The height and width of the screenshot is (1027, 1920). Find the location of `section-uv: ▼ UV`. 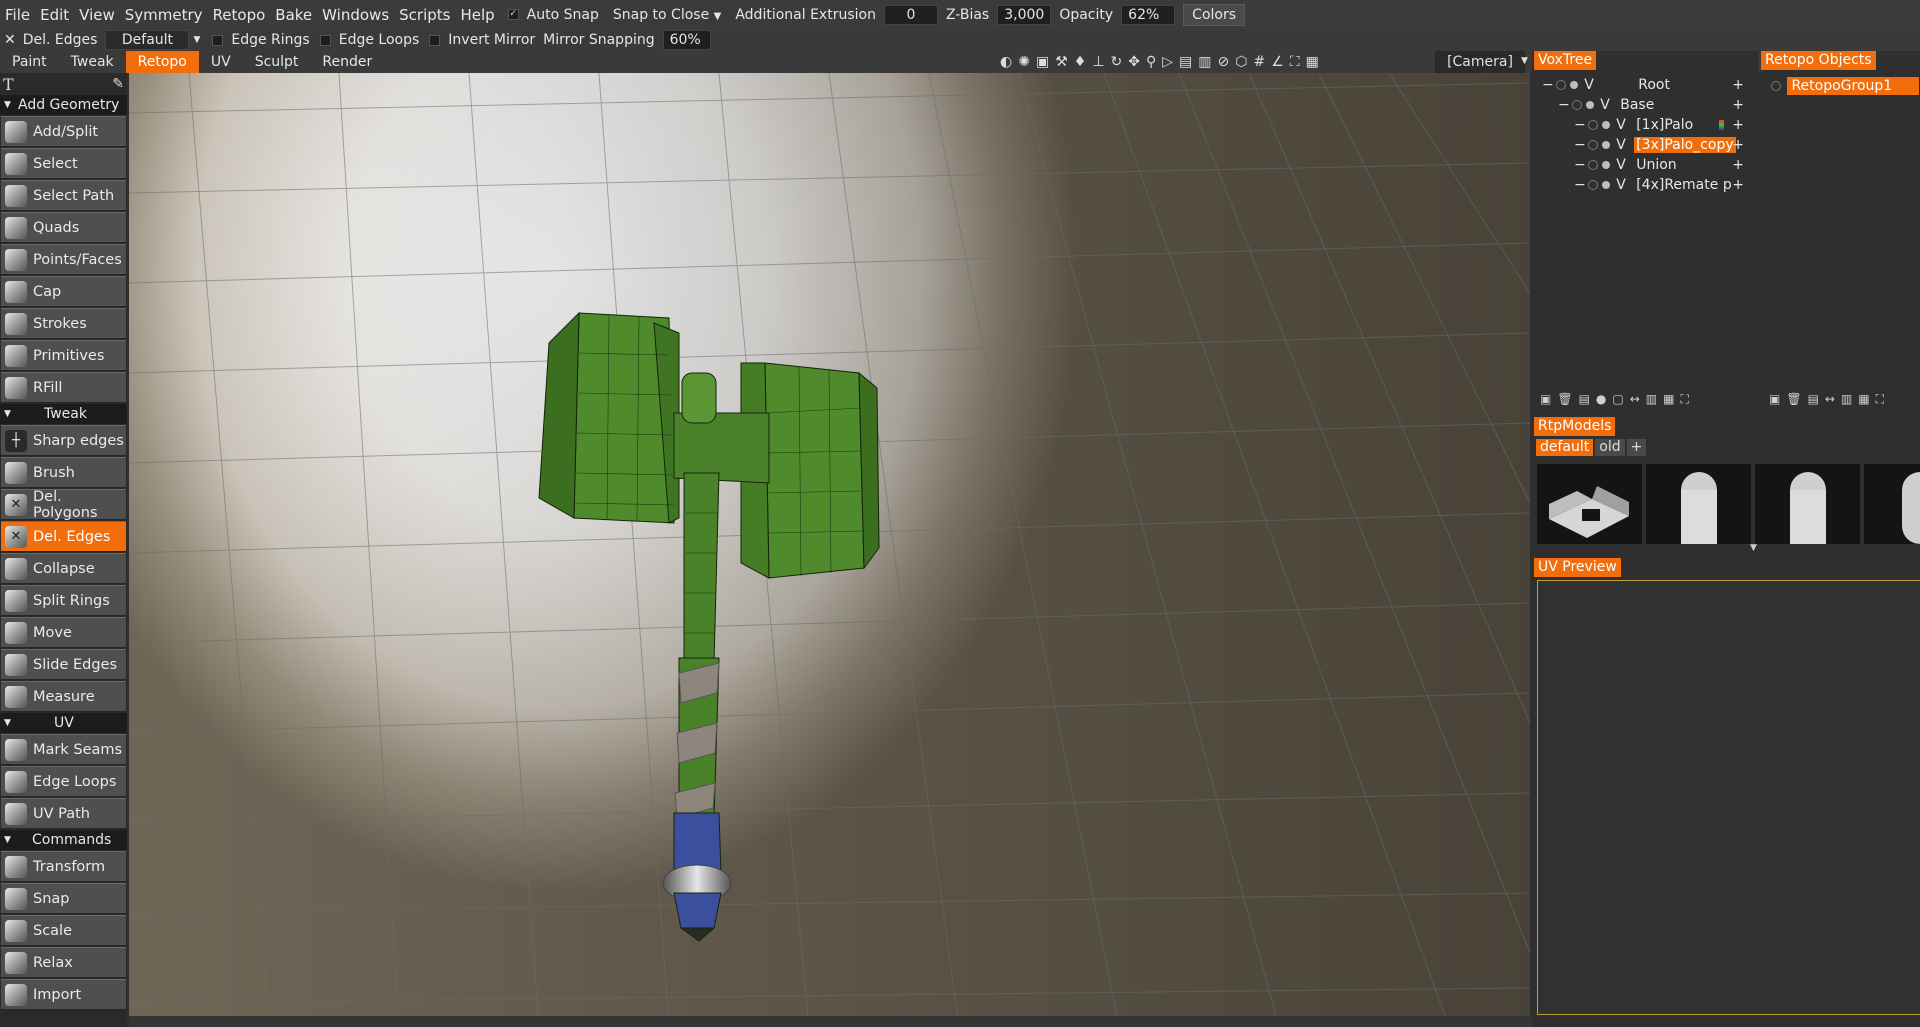

section-uv: ▼ UV is located at coordinates (63, 723).